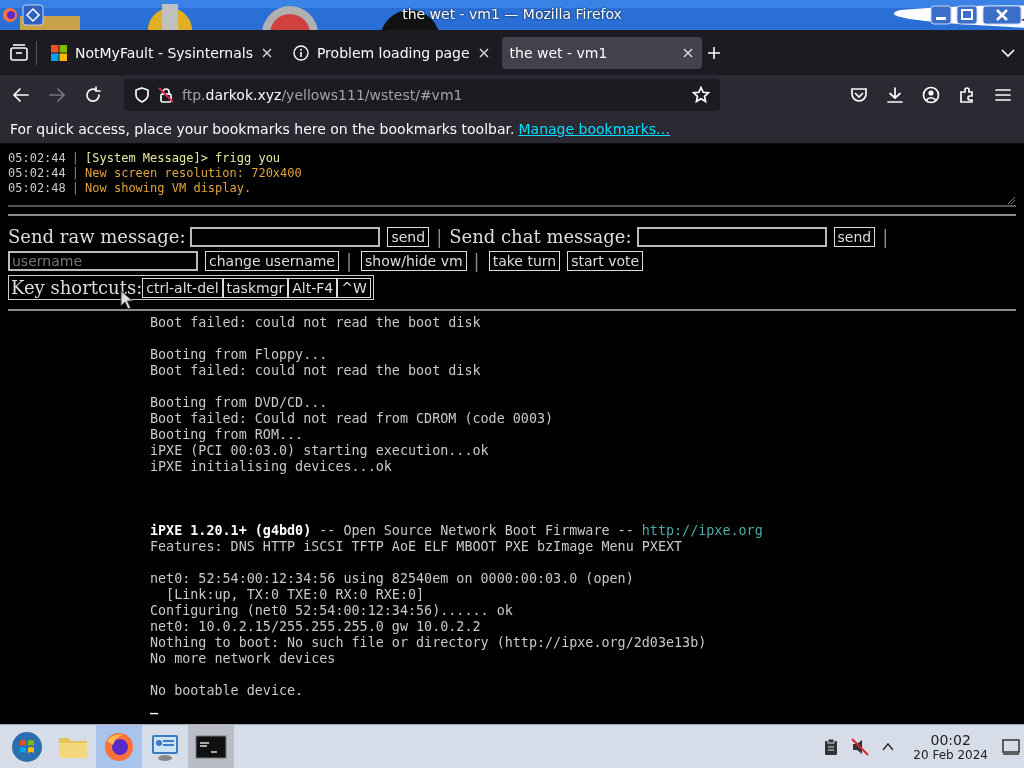 This screenshot has width=1024, height=768. Describe the element at coordinates (271, 467) in the screenshot. I see `console-line: iPXE initialising devices...ok` at that location.